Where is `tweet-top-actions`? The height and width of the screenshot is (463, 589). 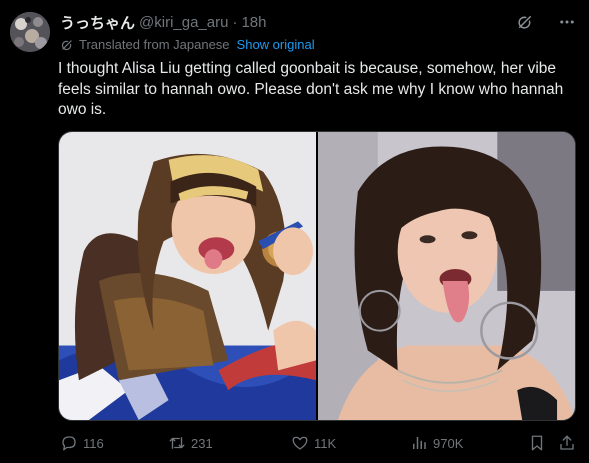 tweet-top-actions is located at coordinates (546, 22).